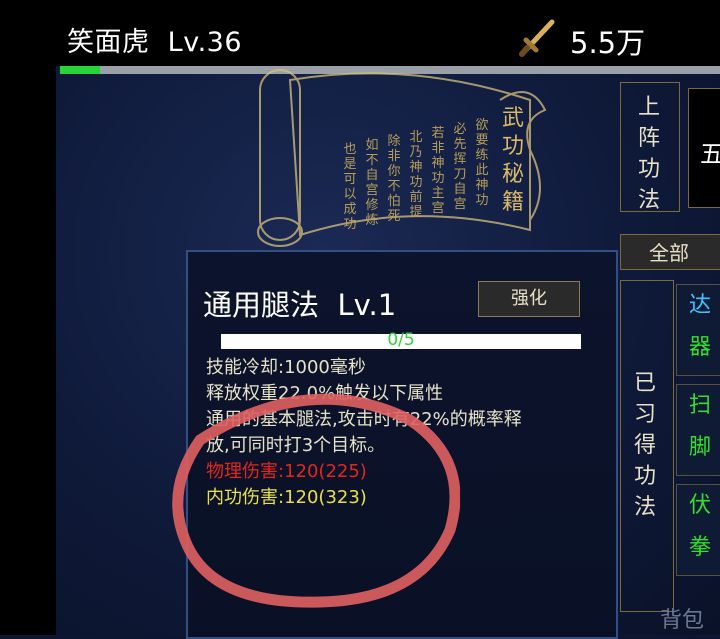  What do you see at coordinates (698, 330) in the screenshot?
I see `skill-list-item: 达器` at bounding box center [698, 330].